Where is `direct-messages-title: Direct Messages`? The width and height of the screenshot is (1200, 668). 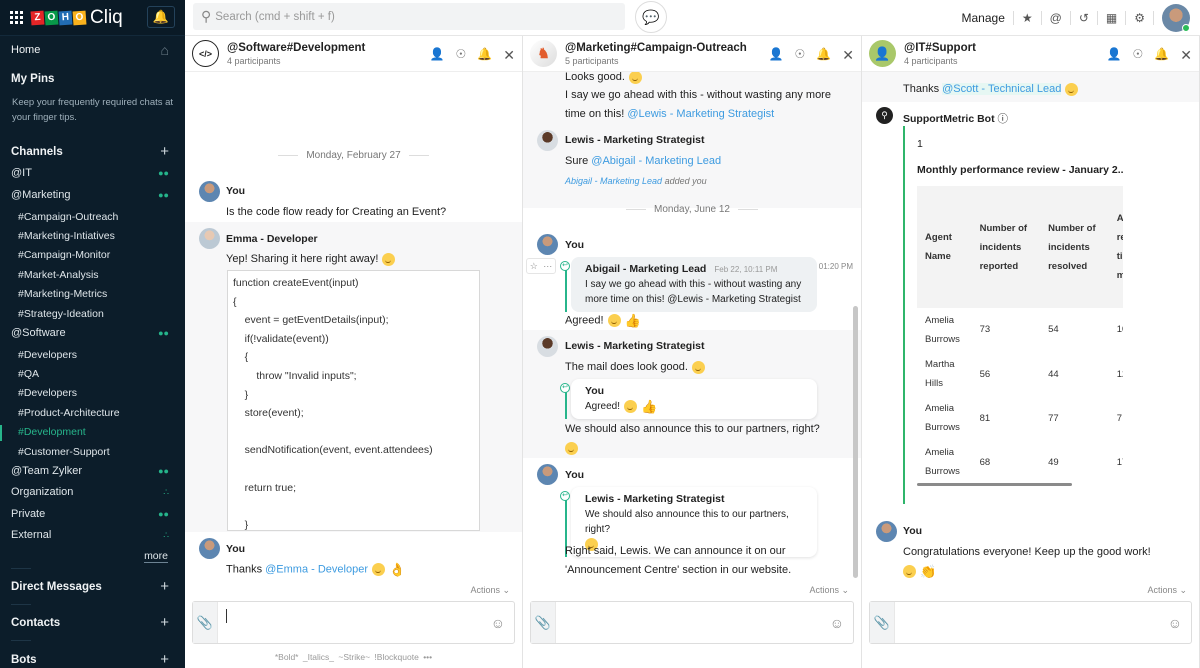
direct-messages-title: Direct Messages is located at coordinates (56, 586).